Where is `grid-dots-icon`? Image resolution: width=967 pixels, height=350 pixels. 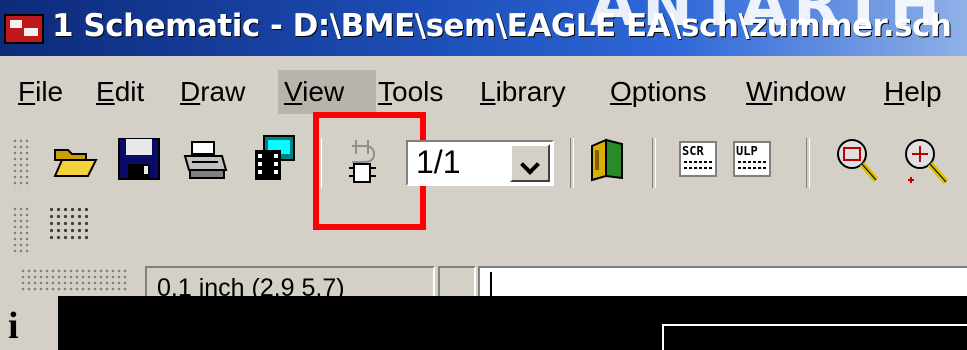 grid-dots-icon is located at coordinates (68, 224).